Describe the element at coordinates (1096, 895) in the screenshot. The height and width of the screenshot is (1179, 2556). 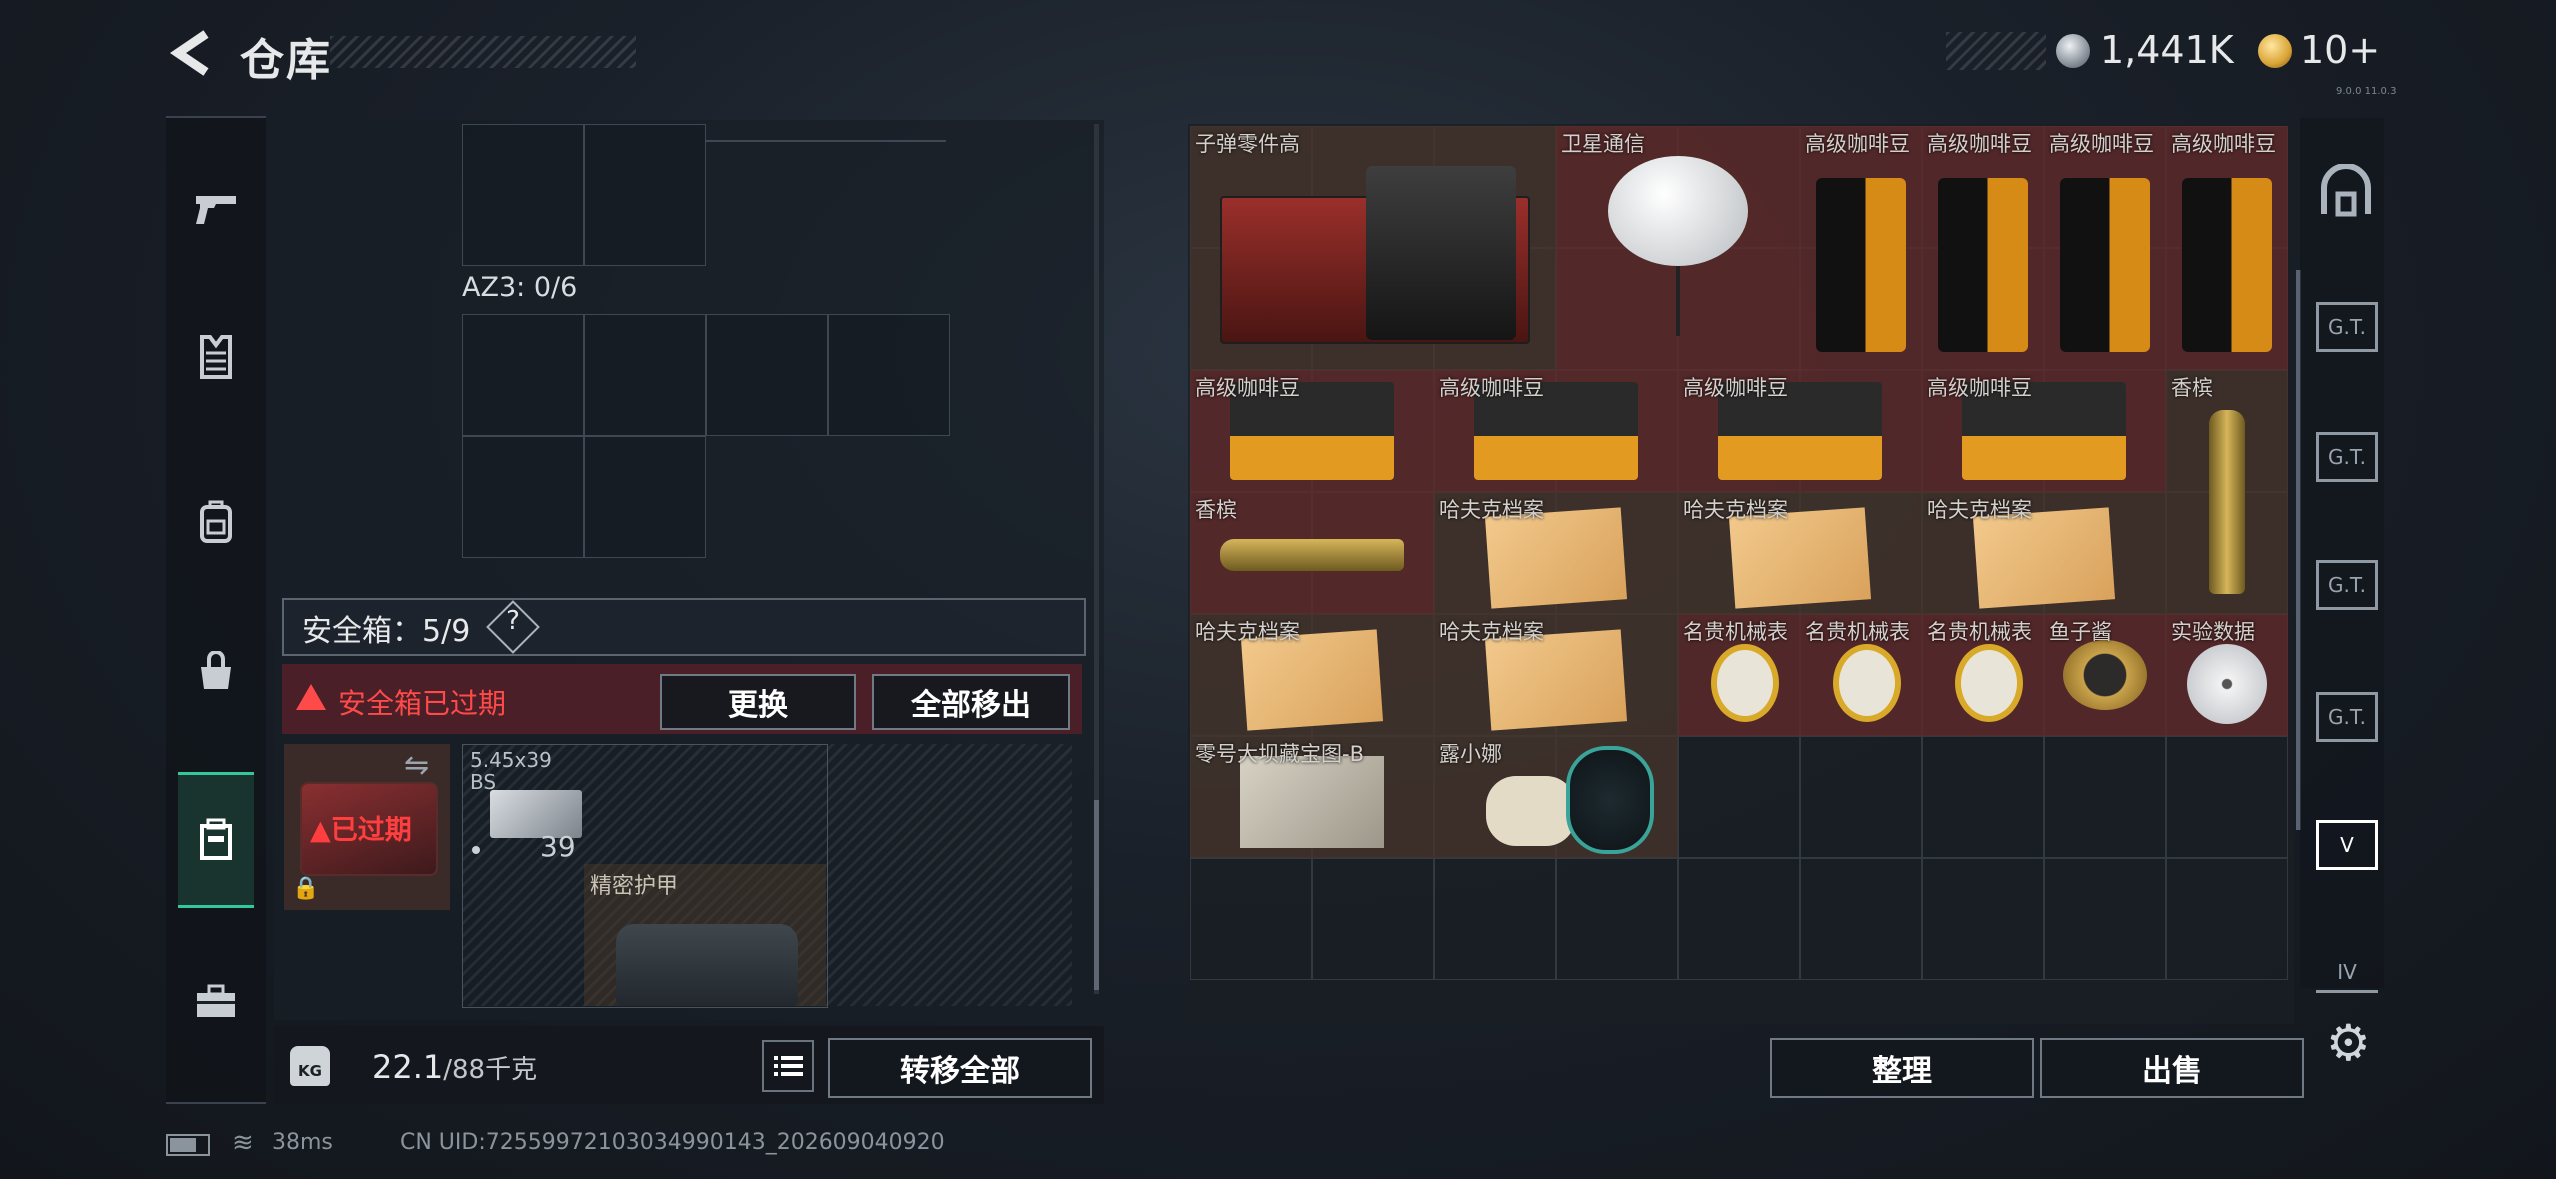
I see `left-scrollbar-thumb` at that location.